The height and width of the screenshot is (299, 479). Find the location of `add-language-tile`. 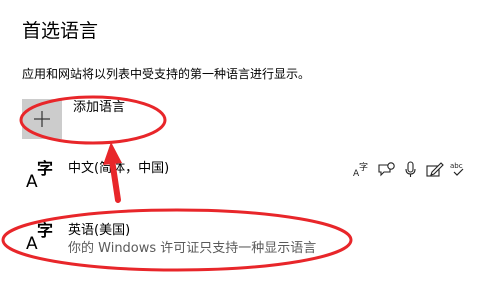

add-language-tile is located at coordinates (42, 119).